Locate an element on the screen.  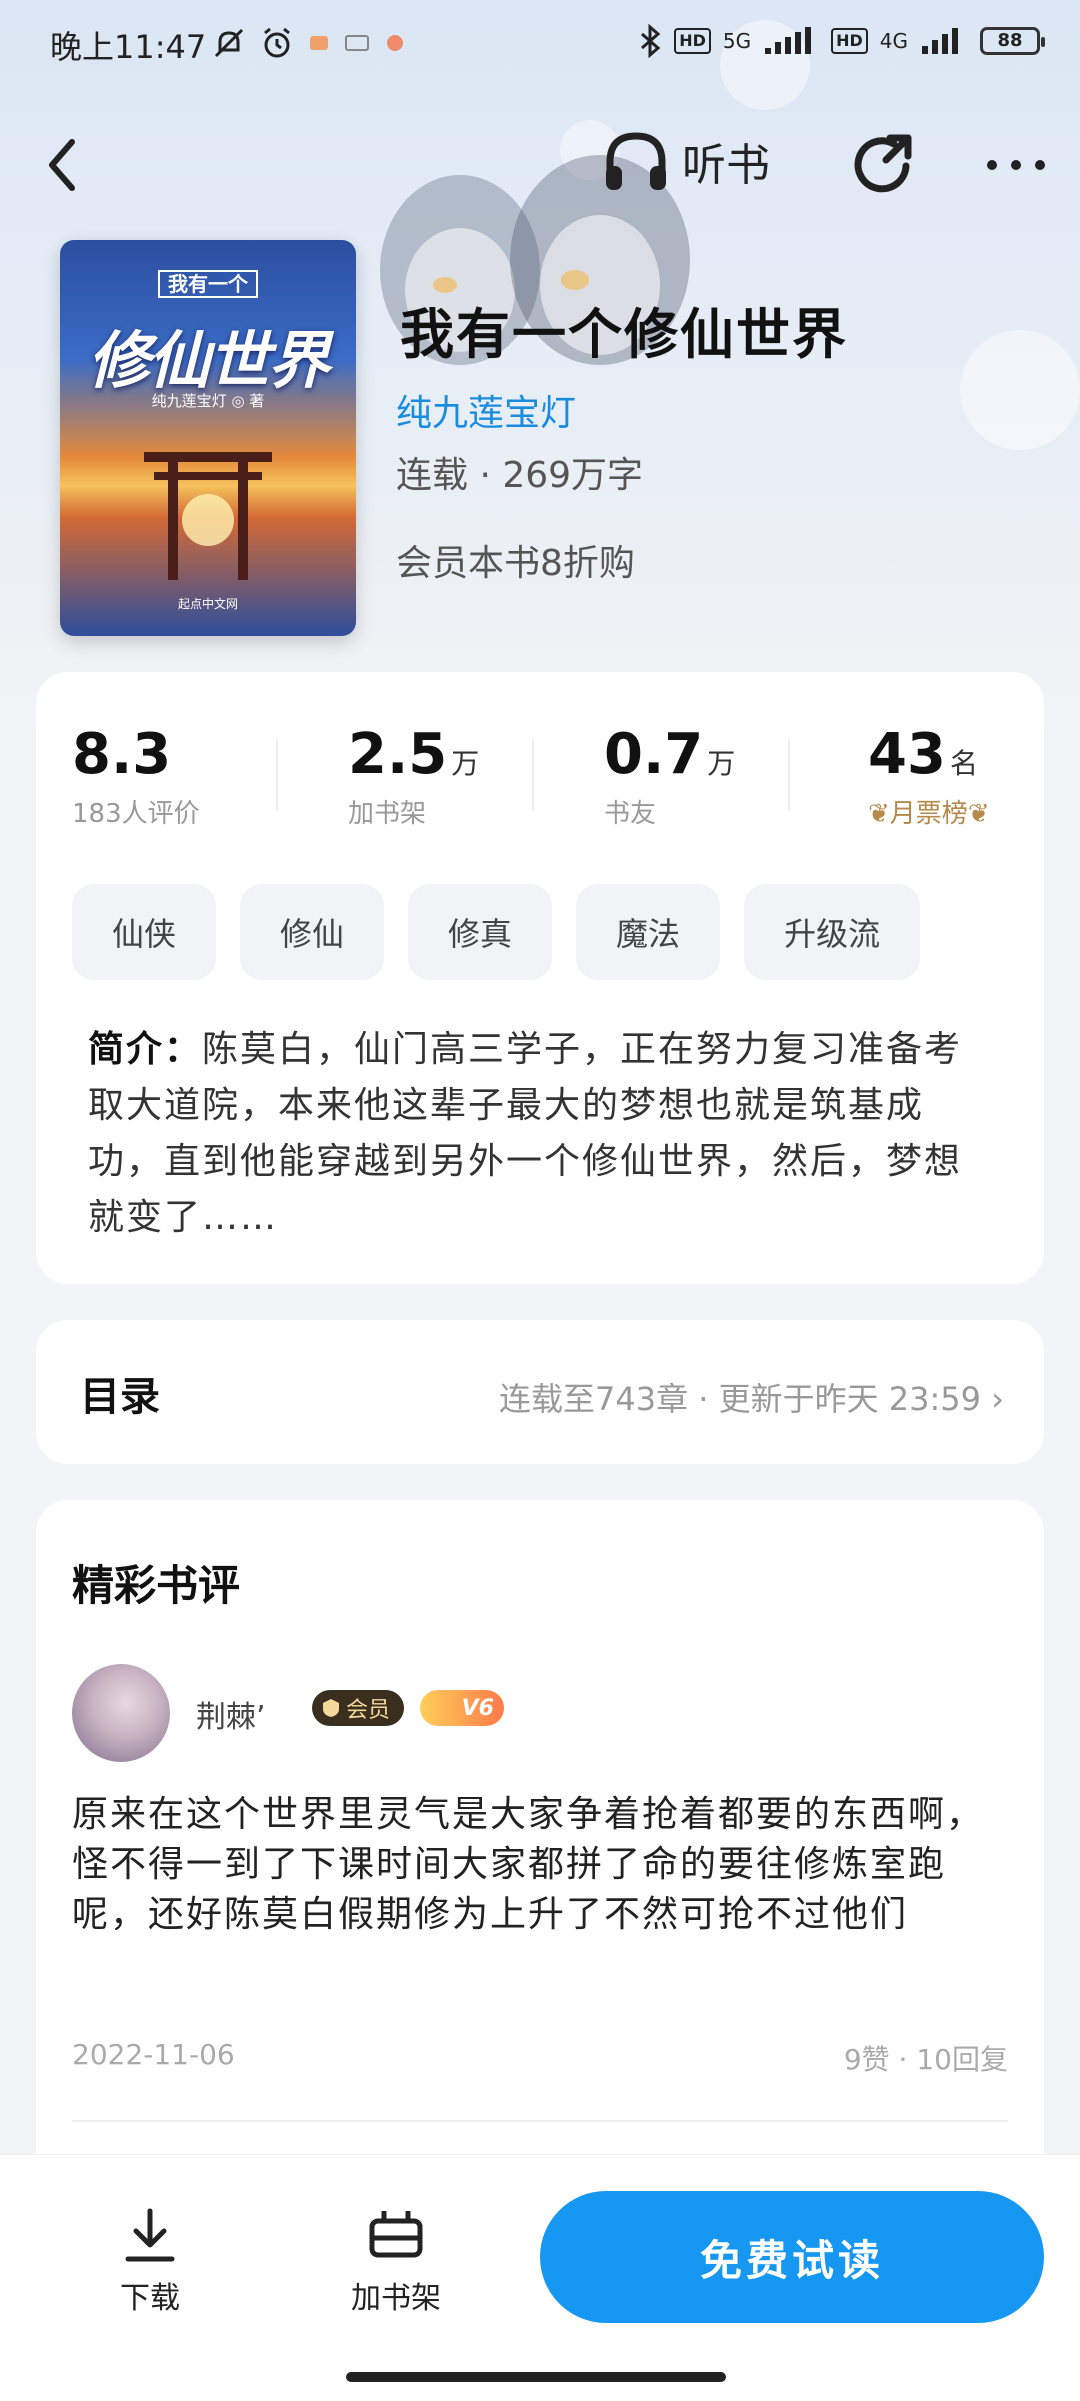
add-to-shelf-button: 加书架 is located at coordinates (396, 2262).